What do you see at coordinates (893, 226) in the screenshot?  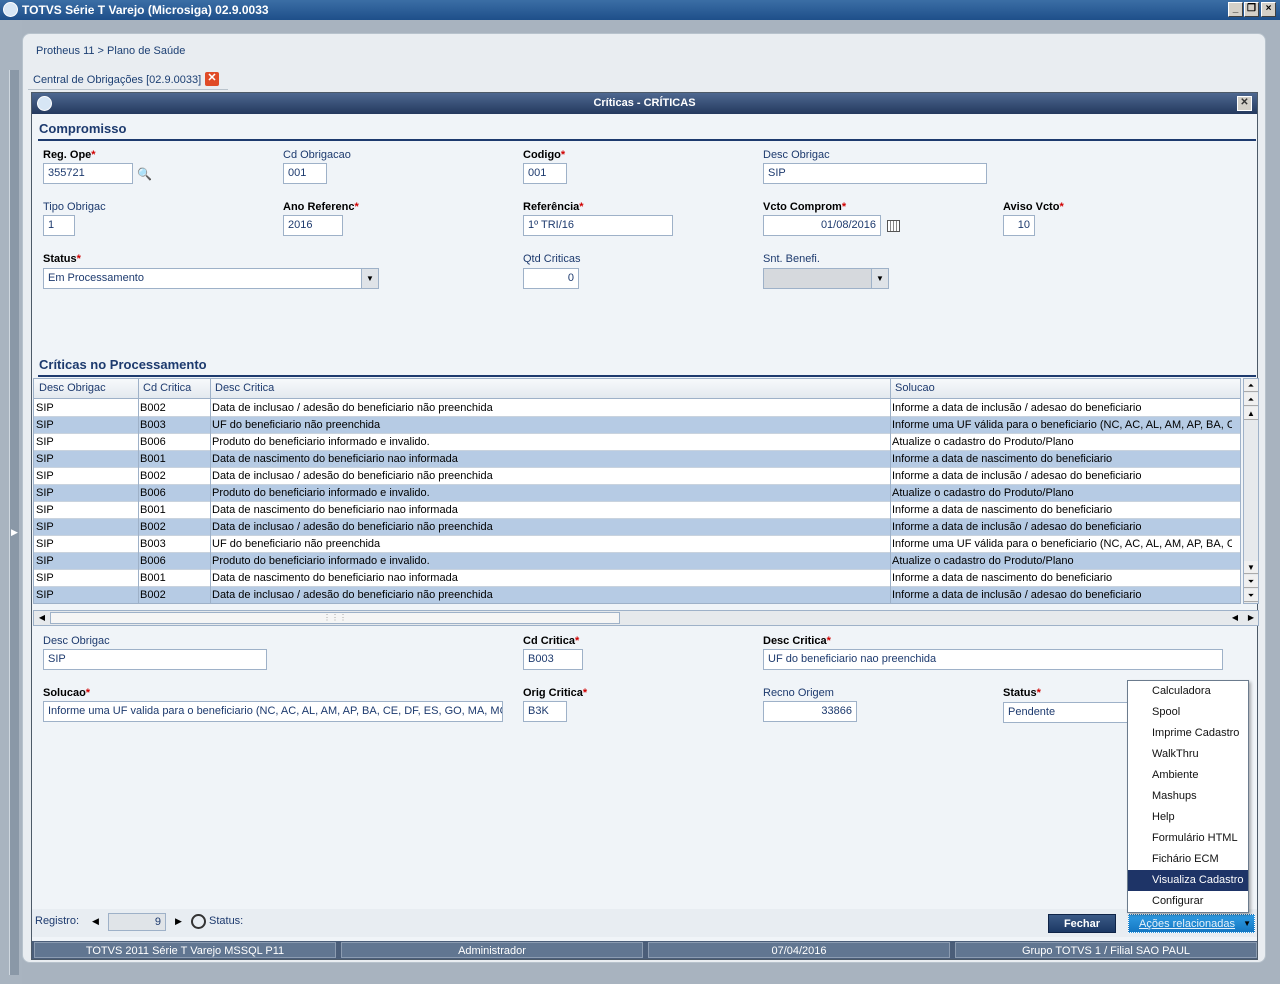 I see `calendar-icon` at bounding box center [893, 226].